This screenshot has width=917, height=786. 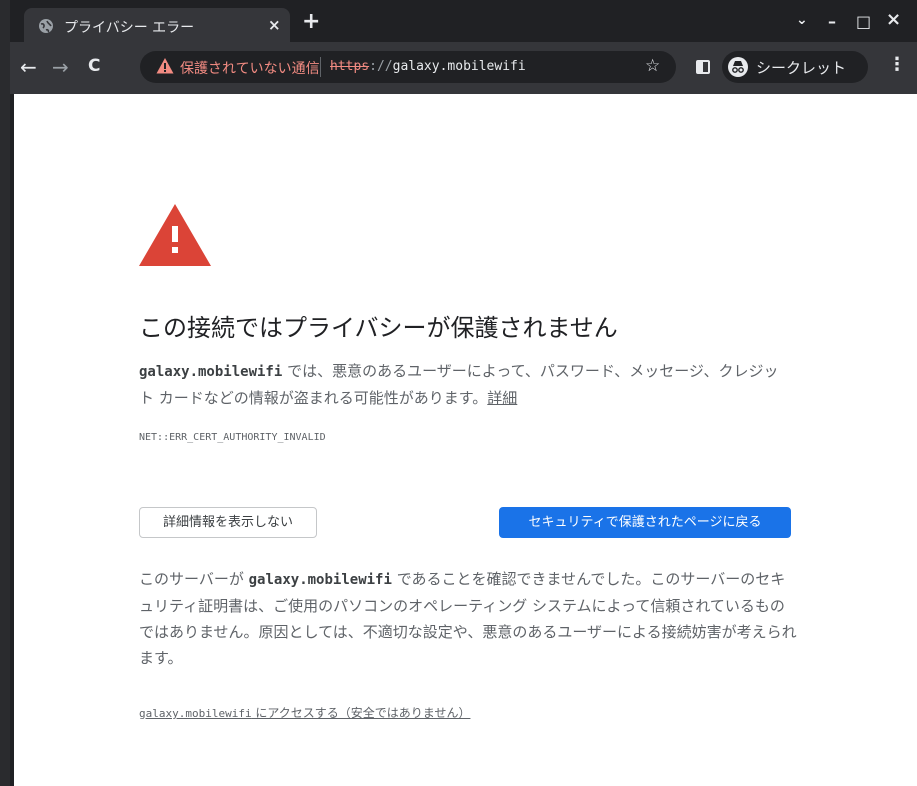 I want to click on menu-dots-icon: ⋮, so click(x=897, y=64).